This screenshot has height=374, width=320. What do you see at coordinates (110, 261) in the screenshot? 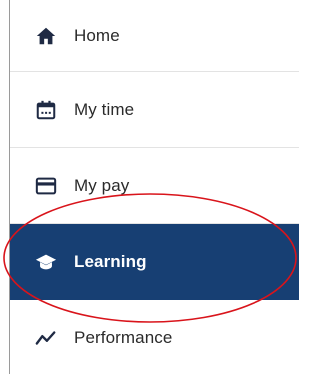
I see `nav-item-label: Learning` at bounding box center [110, 261].